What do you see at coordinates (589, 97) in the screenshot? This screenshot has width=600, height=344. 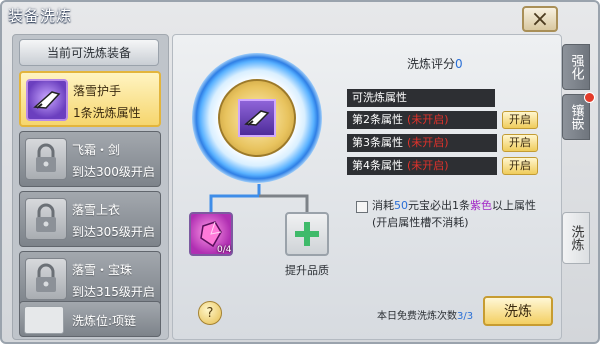 I see `notification-dot` at bounding box center [589, 97].